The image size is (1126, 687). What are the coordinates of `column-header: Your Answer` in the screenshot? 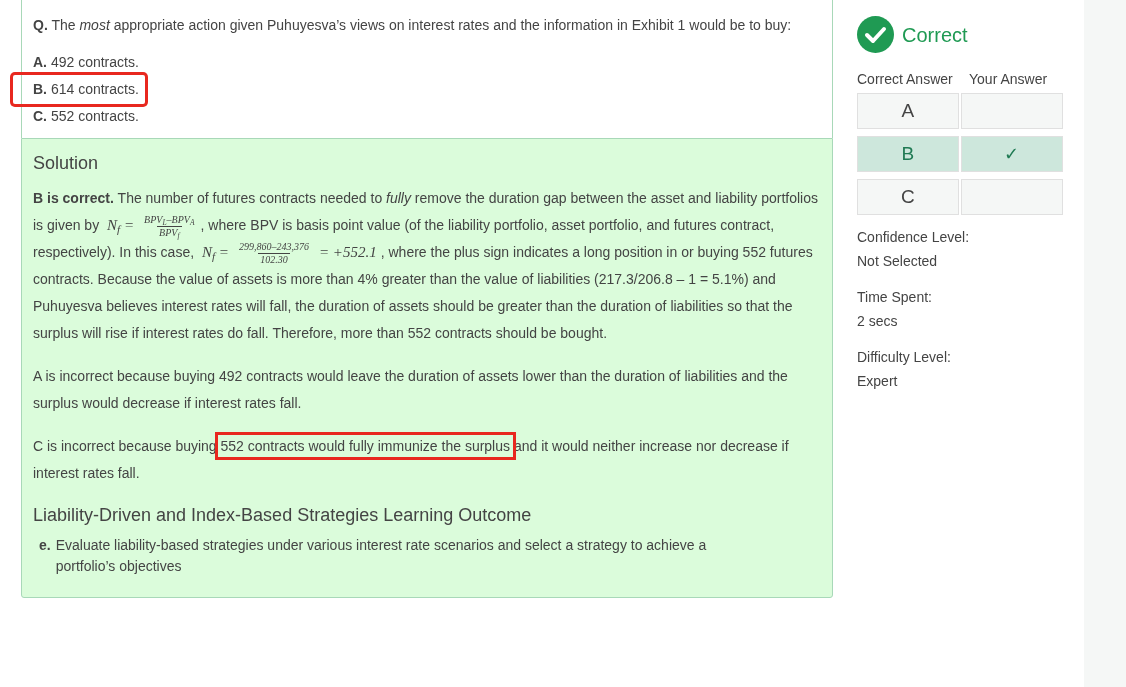 It's located at (1008, 79).